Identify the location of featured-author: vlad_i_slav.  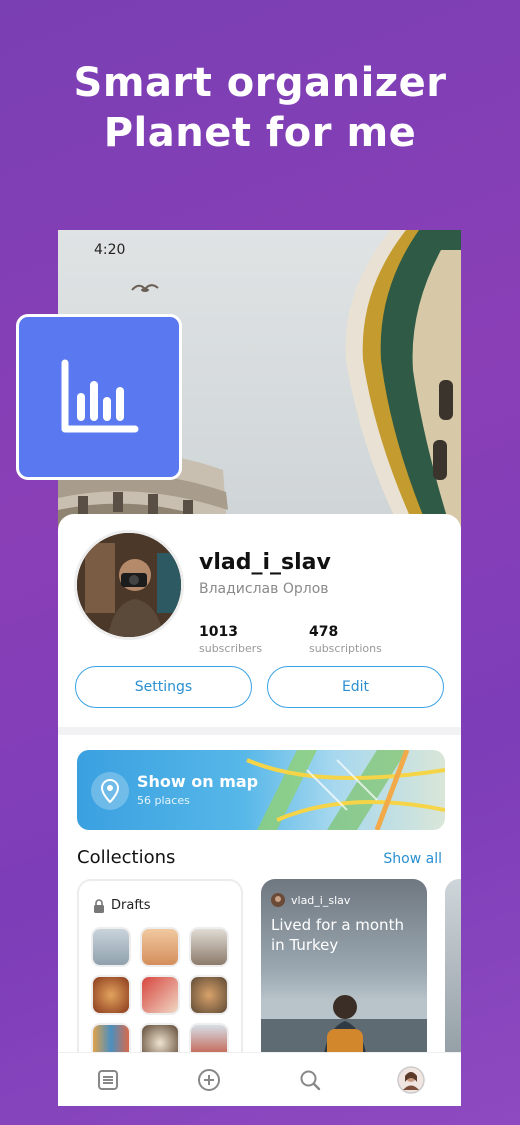
(310, 900).